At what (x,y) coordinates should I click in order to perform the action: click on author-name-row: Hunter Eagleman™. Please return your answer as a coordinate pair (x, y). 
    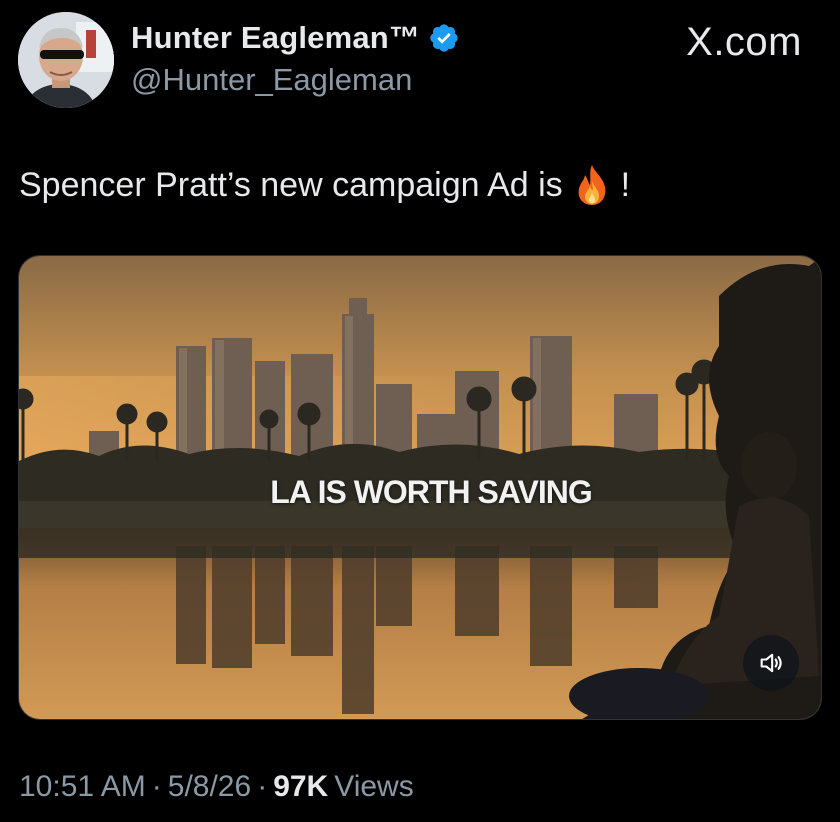
    Looking at the image, I should click on (295, 38).